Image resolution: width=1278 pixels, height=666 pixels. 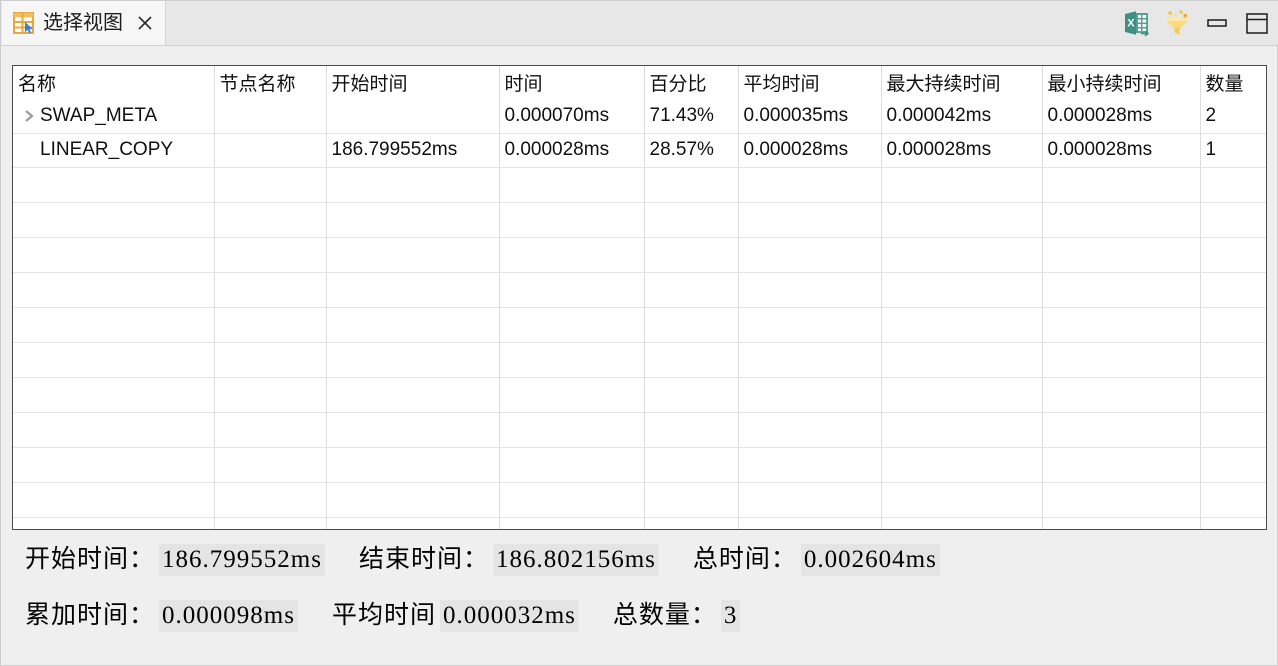 I want to click on row-name-label: LINEAR_COPY, so click(x=107, y=149).